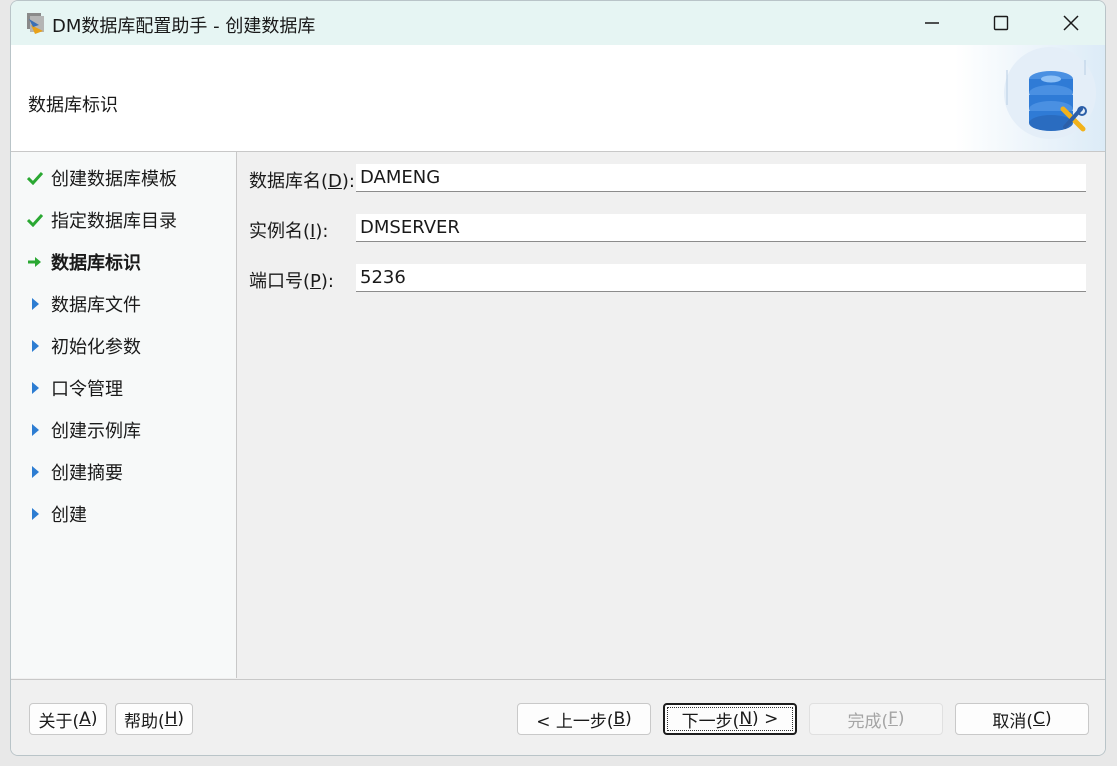 The height and width of the screenshot is (766, 1117). What do you see at coordinates (1022, 719) in the screenshot?
I see `cancel-button: 取消(C)` at bounding box center [1022, 719].